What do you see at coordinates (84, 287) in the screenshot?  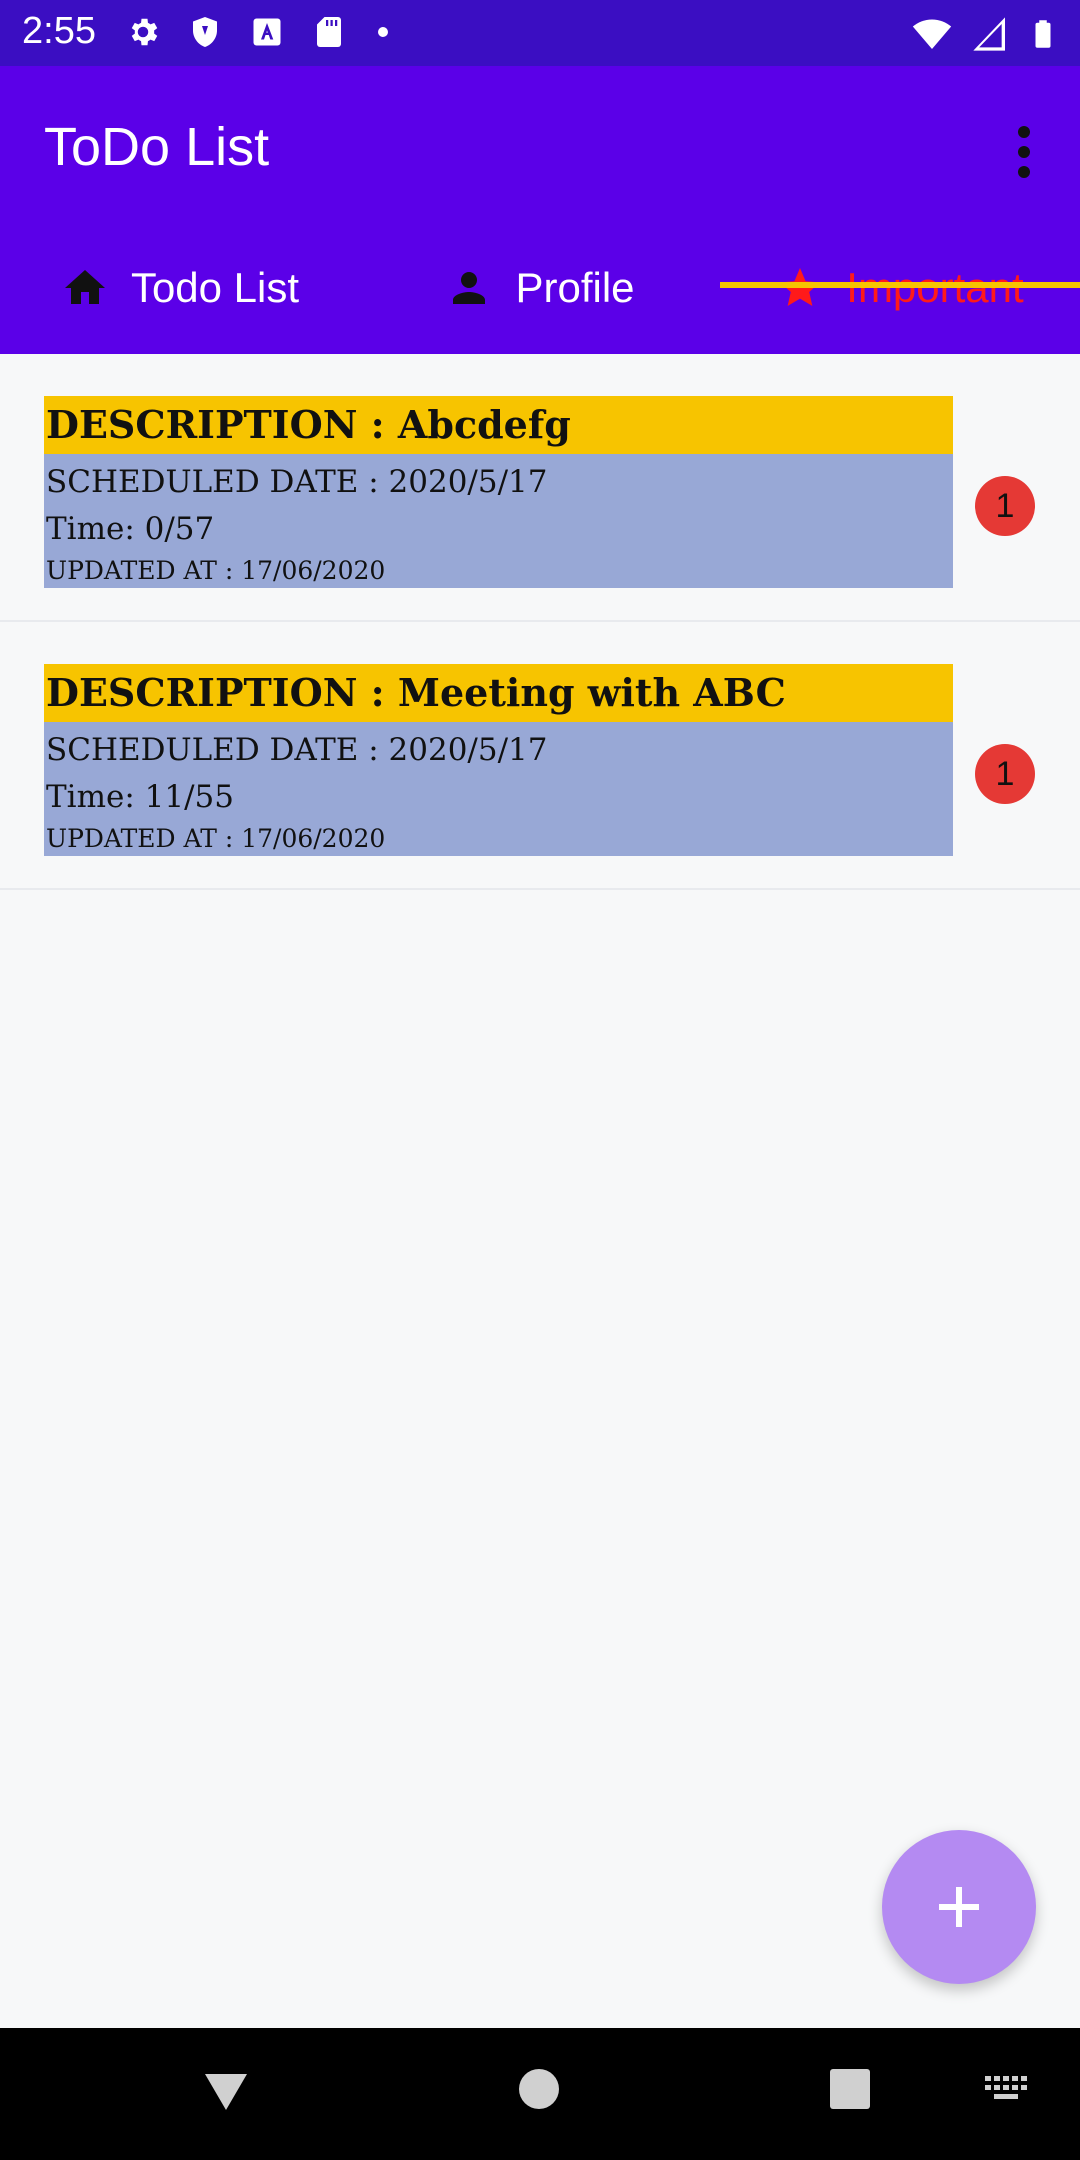 I see `home-icon` at bounding box center [84, 287].